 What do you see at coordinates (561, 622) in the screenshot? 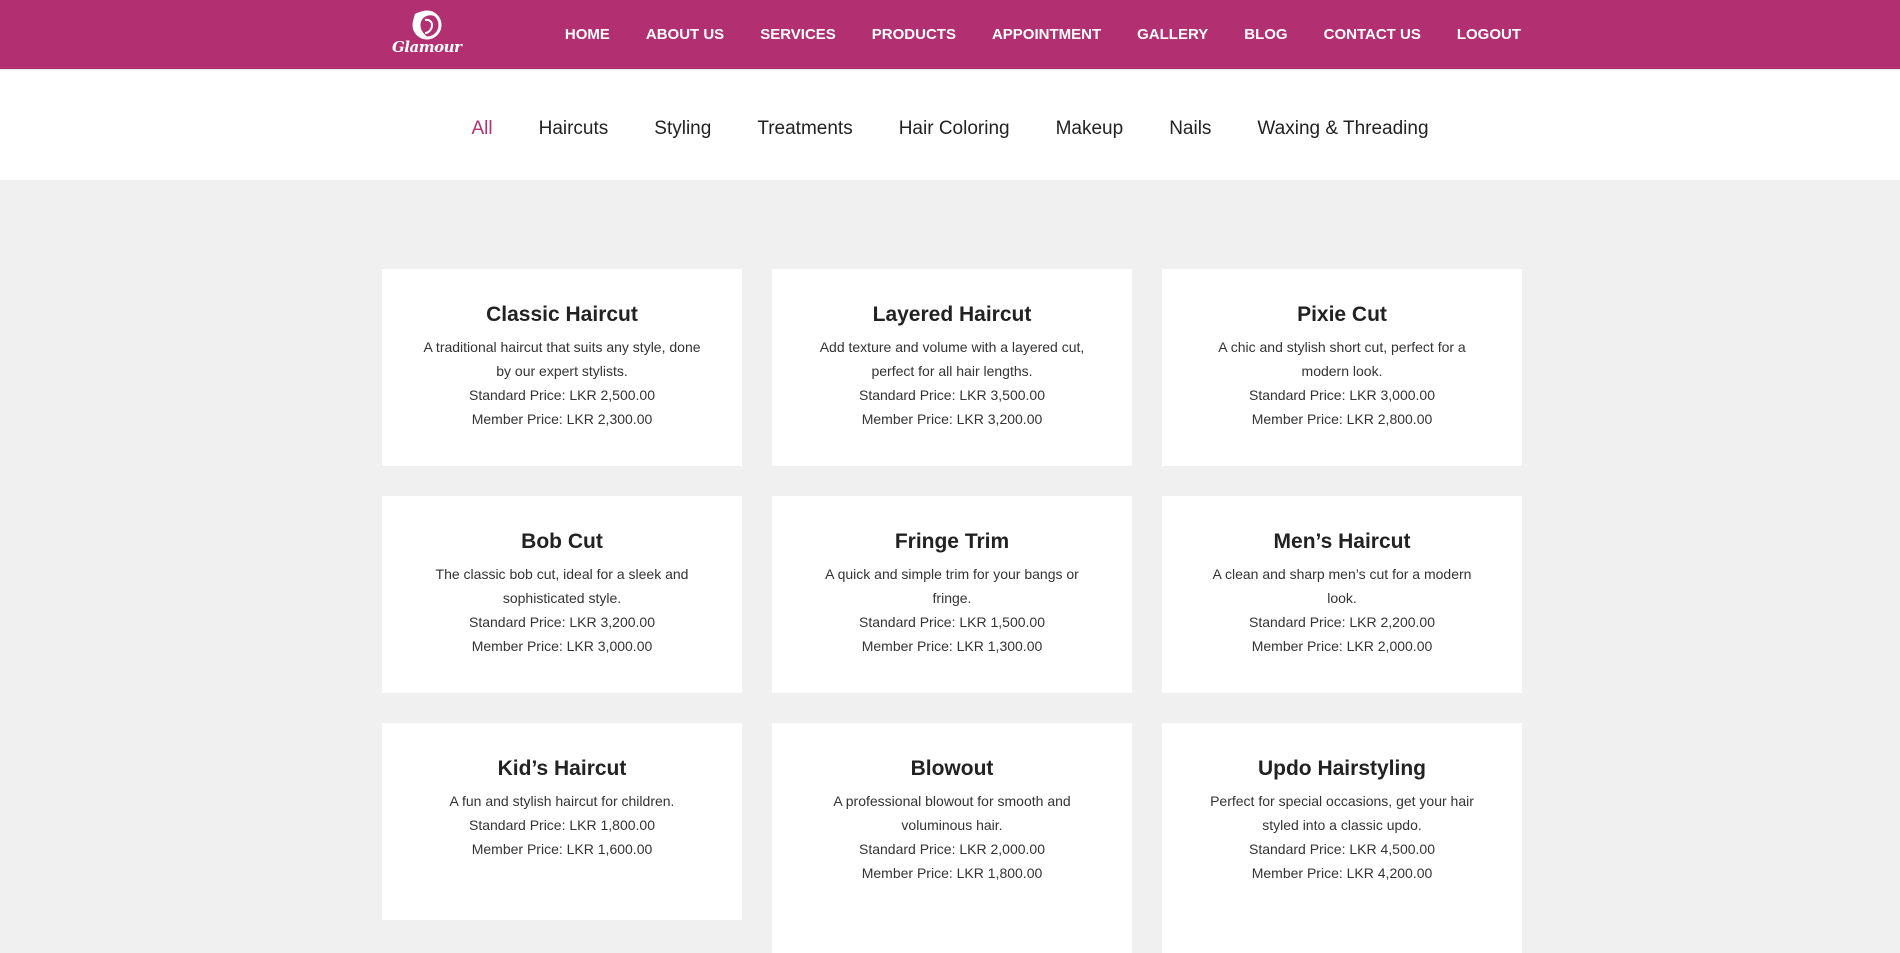
I see `standard-price: Standard Price: LKR 3,200.00` at bounding box center [561, 622].